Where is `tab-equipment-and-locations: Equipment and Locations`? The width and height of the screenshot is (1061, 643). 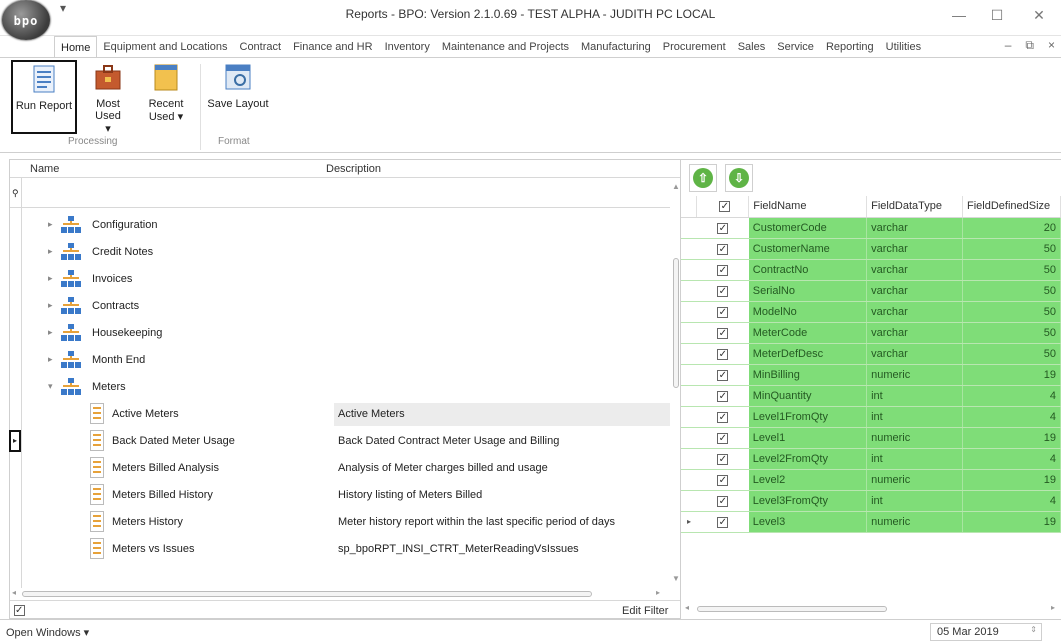 tab-equipment-and-locations: Equipment and Locations is located at coordinates (165, 47).